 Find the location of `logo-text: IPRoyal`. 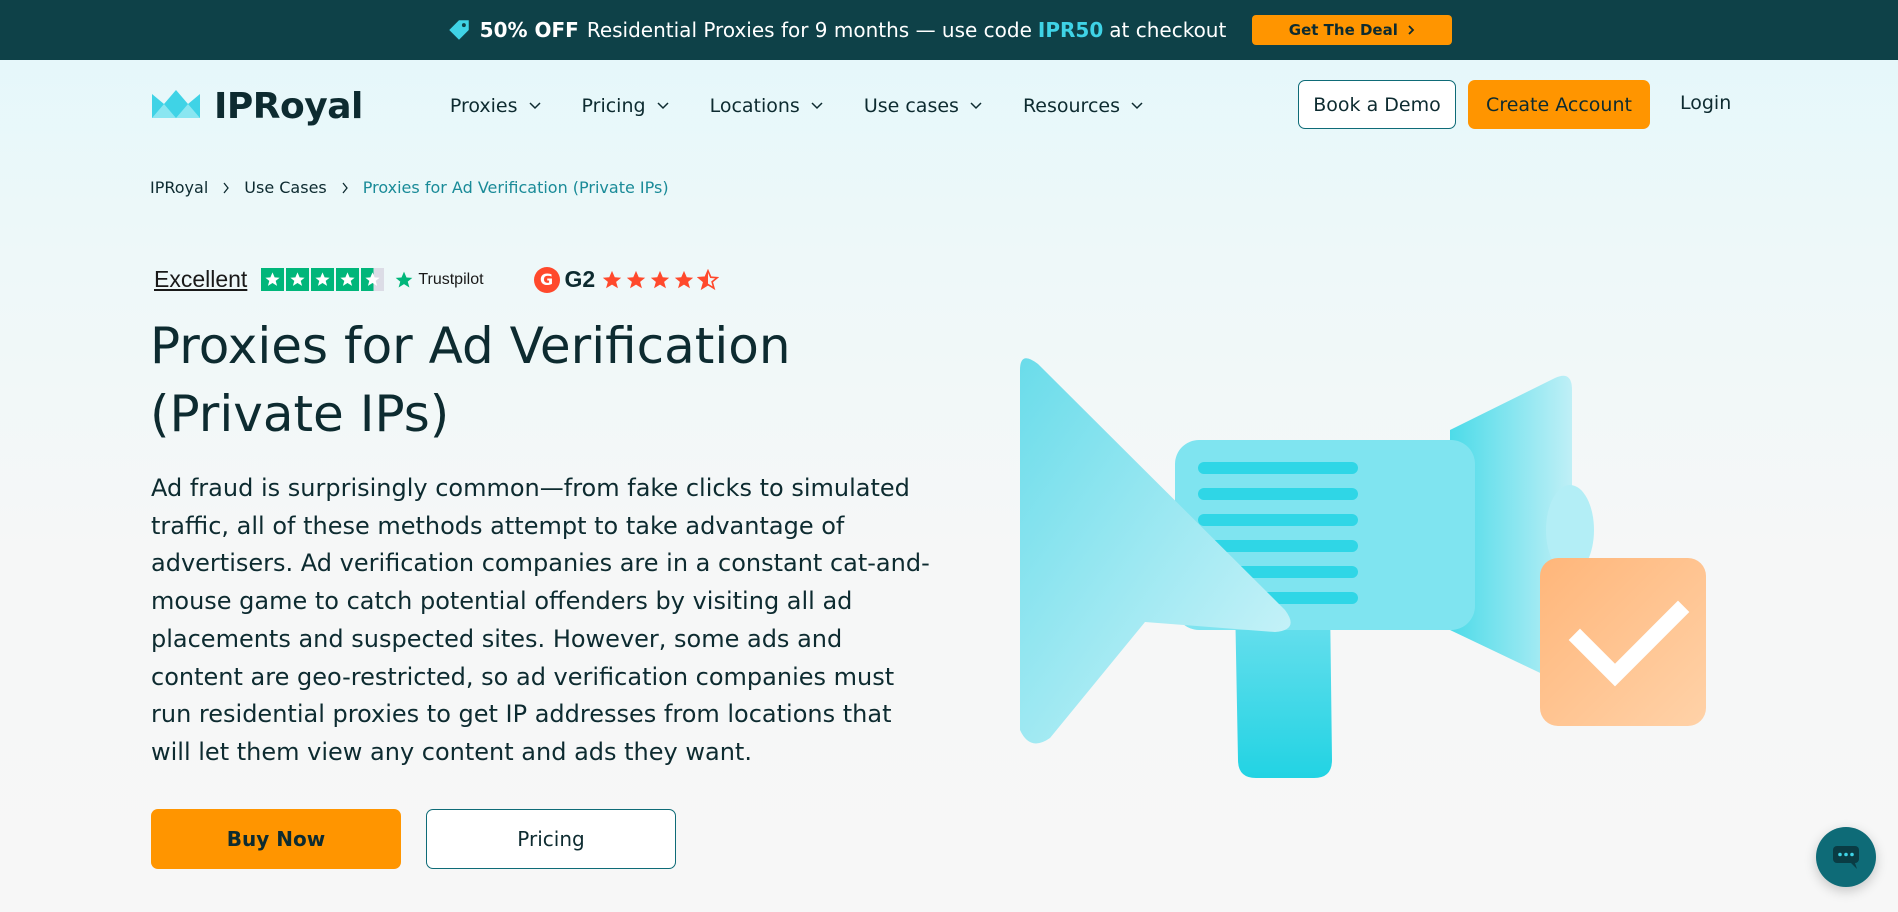

logo-text: IPRoyal is located at coordinates (288, 106).